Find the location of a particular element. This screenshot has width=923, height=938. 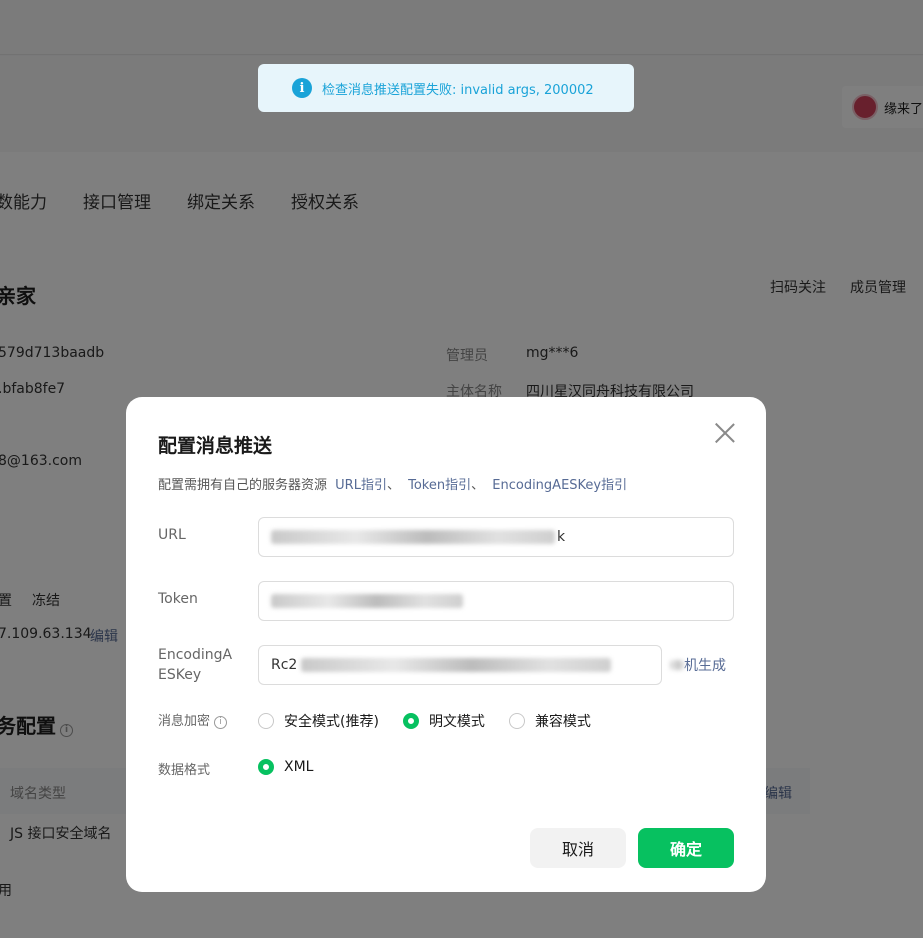

radio-label: 兼容模式 is located at coordinates (562, 722).